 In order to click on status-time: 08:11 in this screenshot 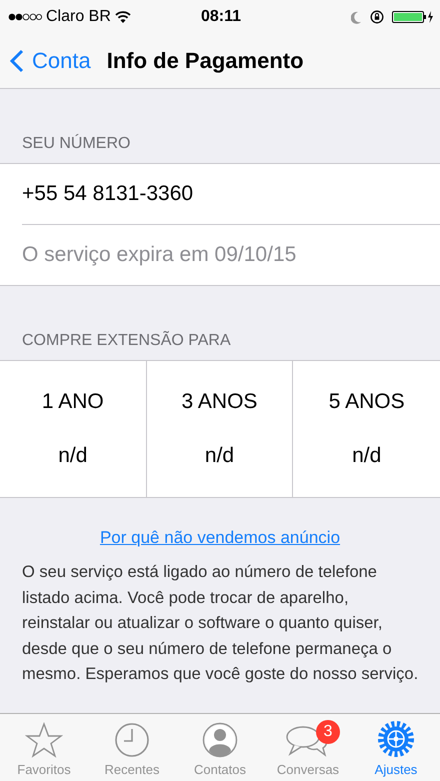, I will do `click(221, 17)`.